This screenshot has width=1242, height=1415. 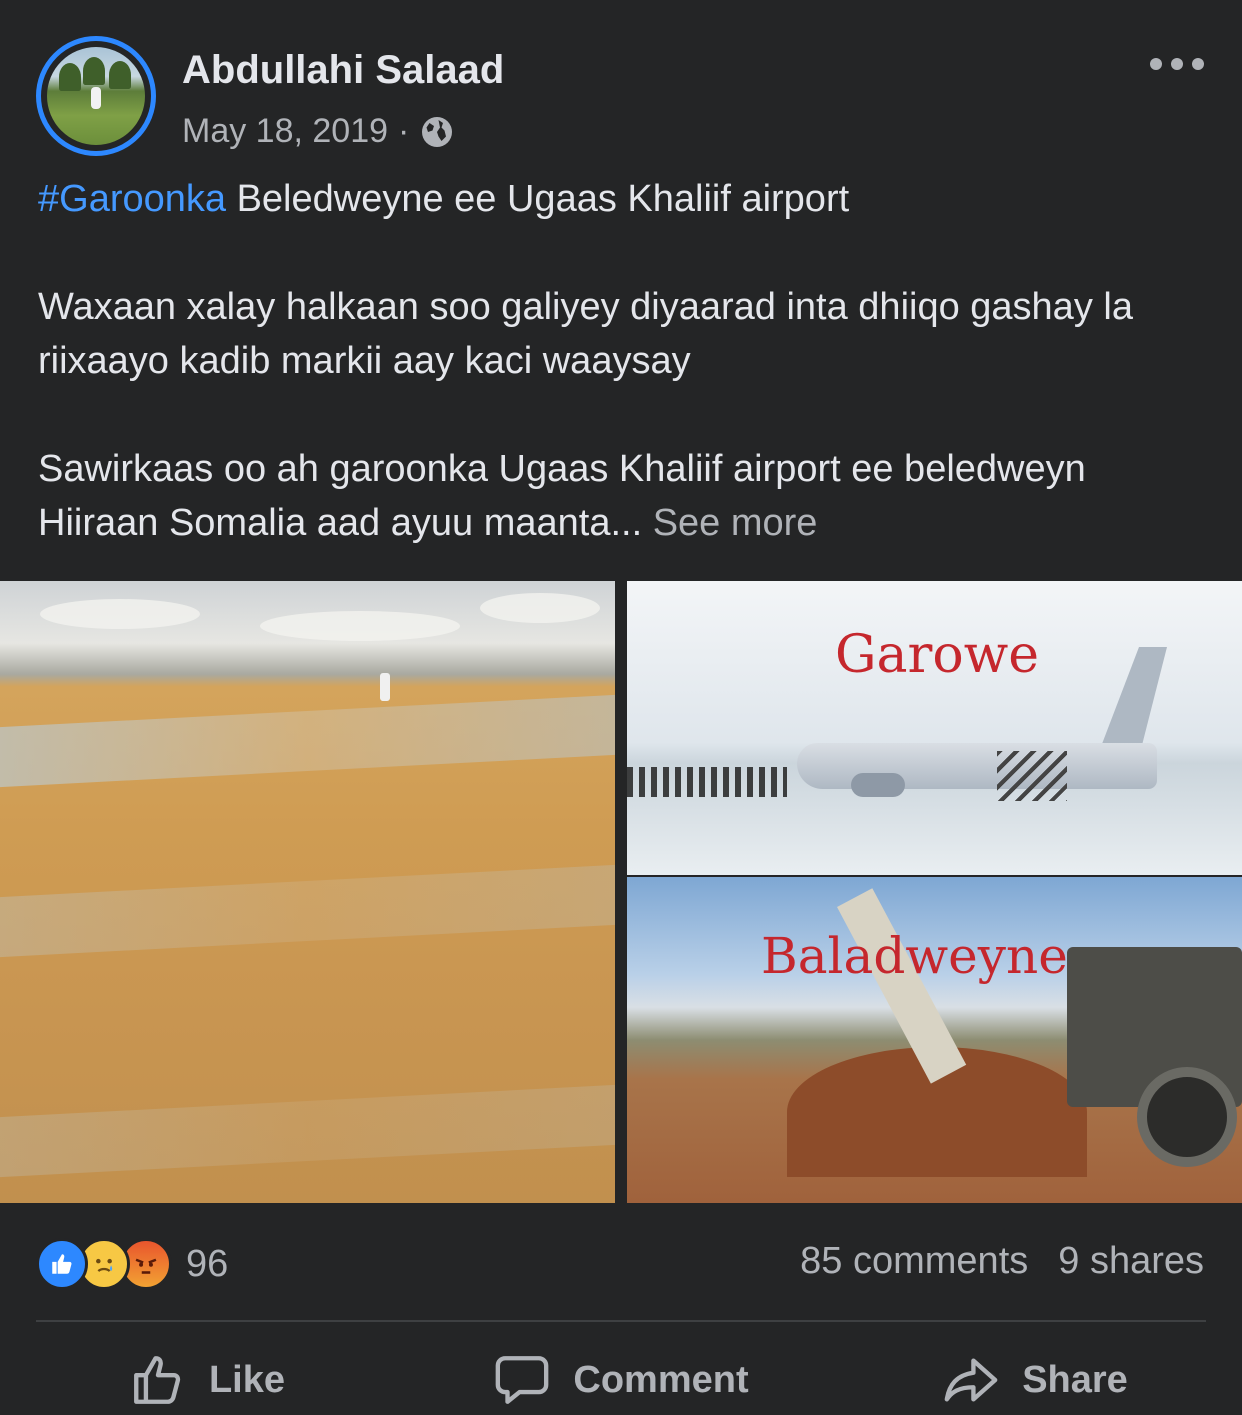 What do you see at coordinates (437, 131) in the screenshot?
I see `globe-icon` at bounding box center [437, 131].